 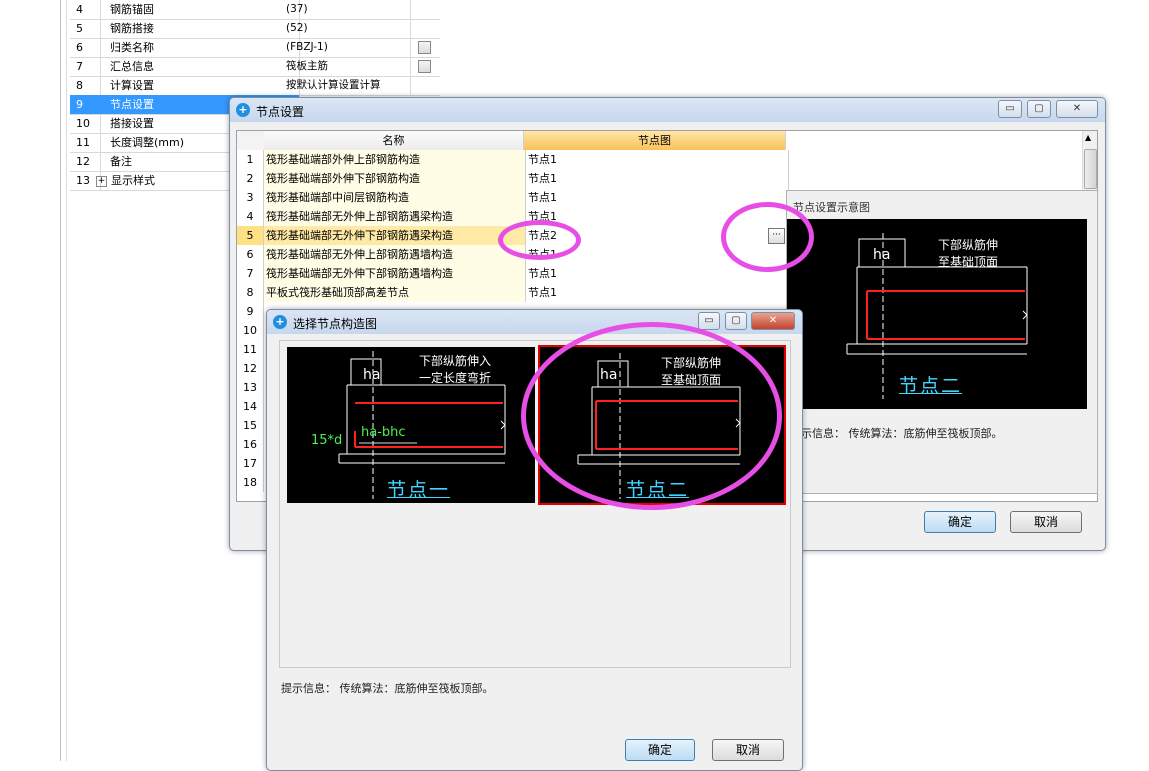 What do you see at coordinates (251, 141) in the screenshot?
I see `grid-corner` at bounding box center [251, 141].